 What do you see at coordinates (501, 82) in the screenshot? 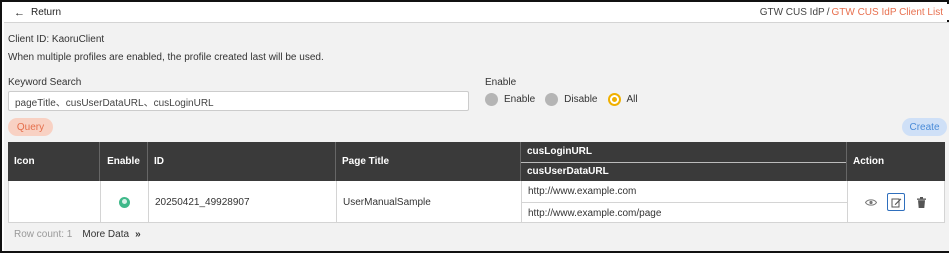
I see `enable-filter-label: Enable` at bounding box center [501, 82].